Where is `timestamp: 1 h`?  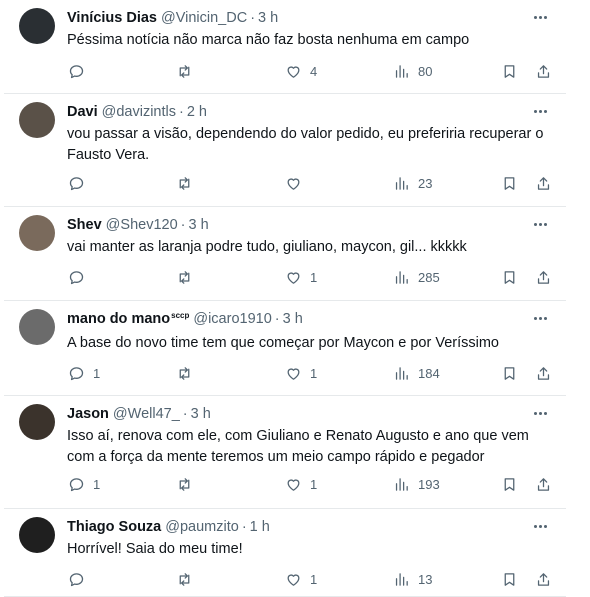 timestamp: 1 h is located at coordinates (260, 527).